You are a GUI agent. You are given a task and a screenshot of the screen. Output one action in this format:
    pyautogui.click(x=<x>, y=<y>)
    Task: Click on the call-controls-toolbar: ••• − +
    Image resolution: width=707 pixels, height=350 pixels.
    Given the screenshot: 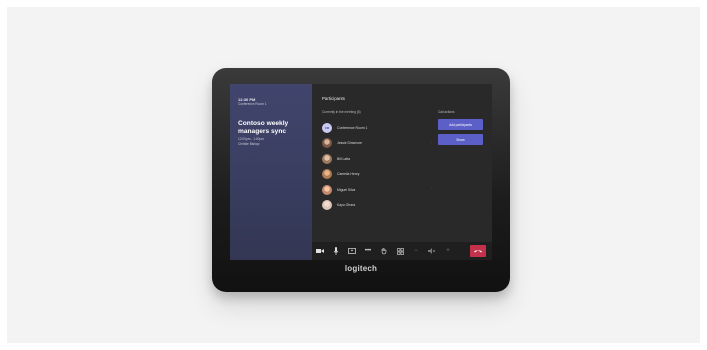 What is the action you would take?
    pyautogui.click(x=402, y=251)
    